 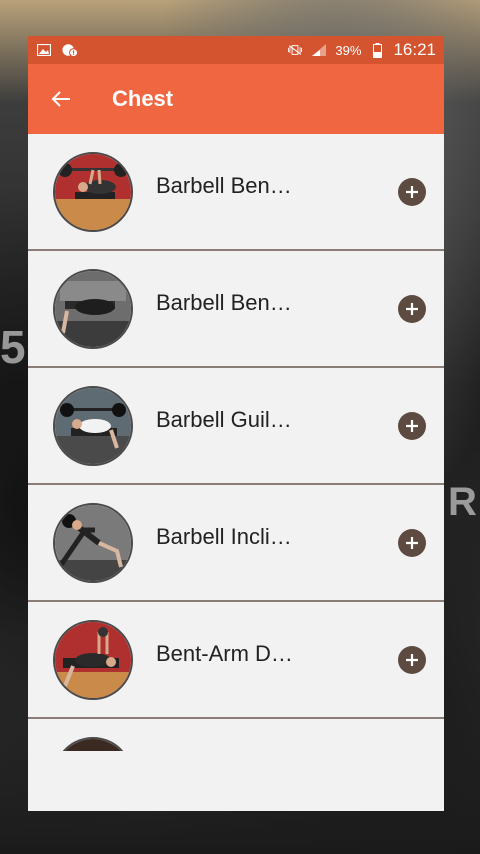 I want to click on battery-icon, so click(x=377, y=50).